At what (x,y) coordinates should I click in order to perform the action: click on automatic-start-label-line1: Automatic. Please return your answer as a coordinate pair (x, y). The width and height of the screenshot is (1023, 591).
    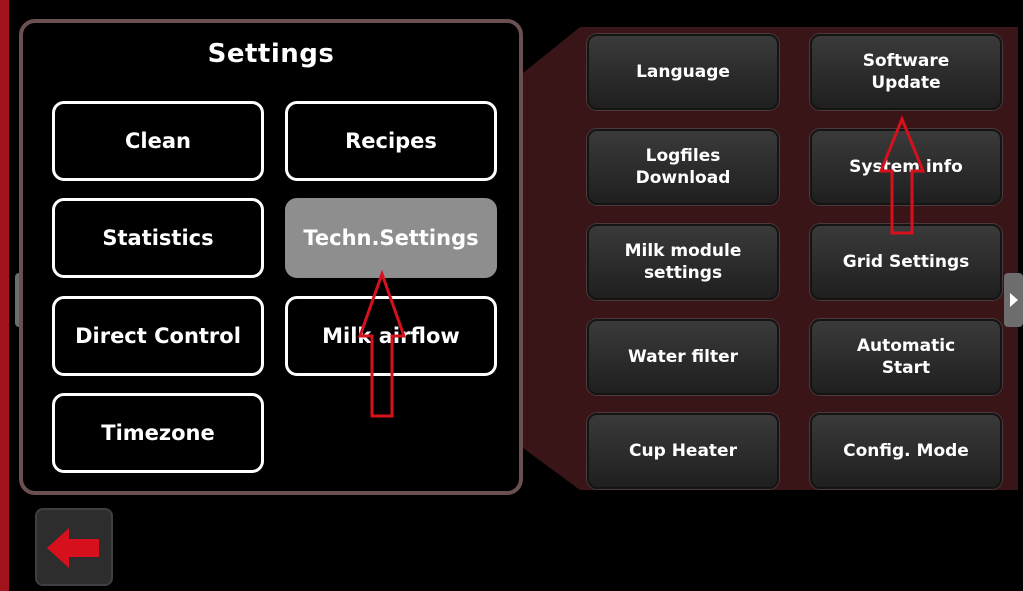
    Looking at the image, I should click on (906, 346).